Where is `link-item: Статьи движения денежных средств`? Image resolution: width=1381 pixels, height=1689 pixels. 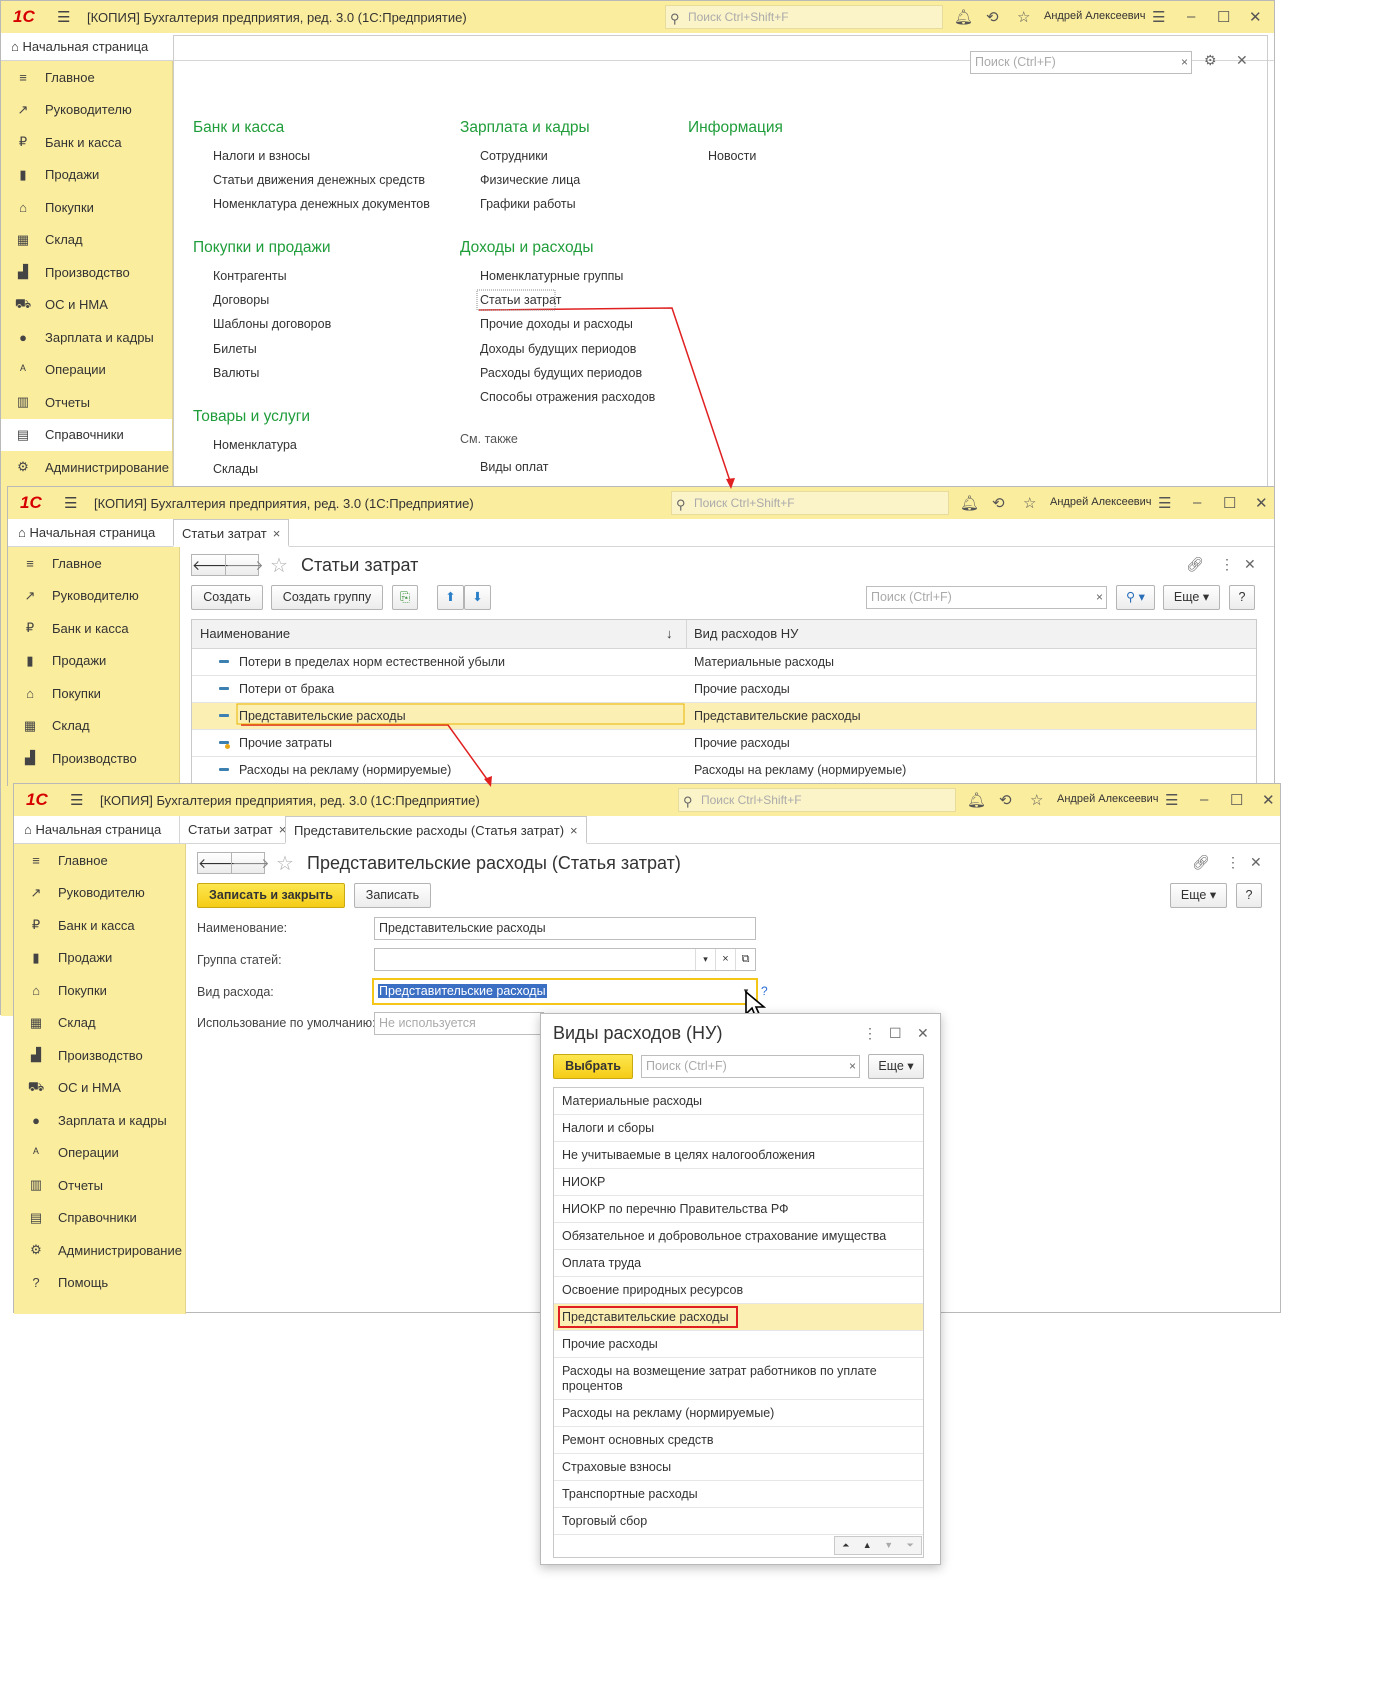 link-item: Статьи движения денежных средств is located at coordinates (319, 180).